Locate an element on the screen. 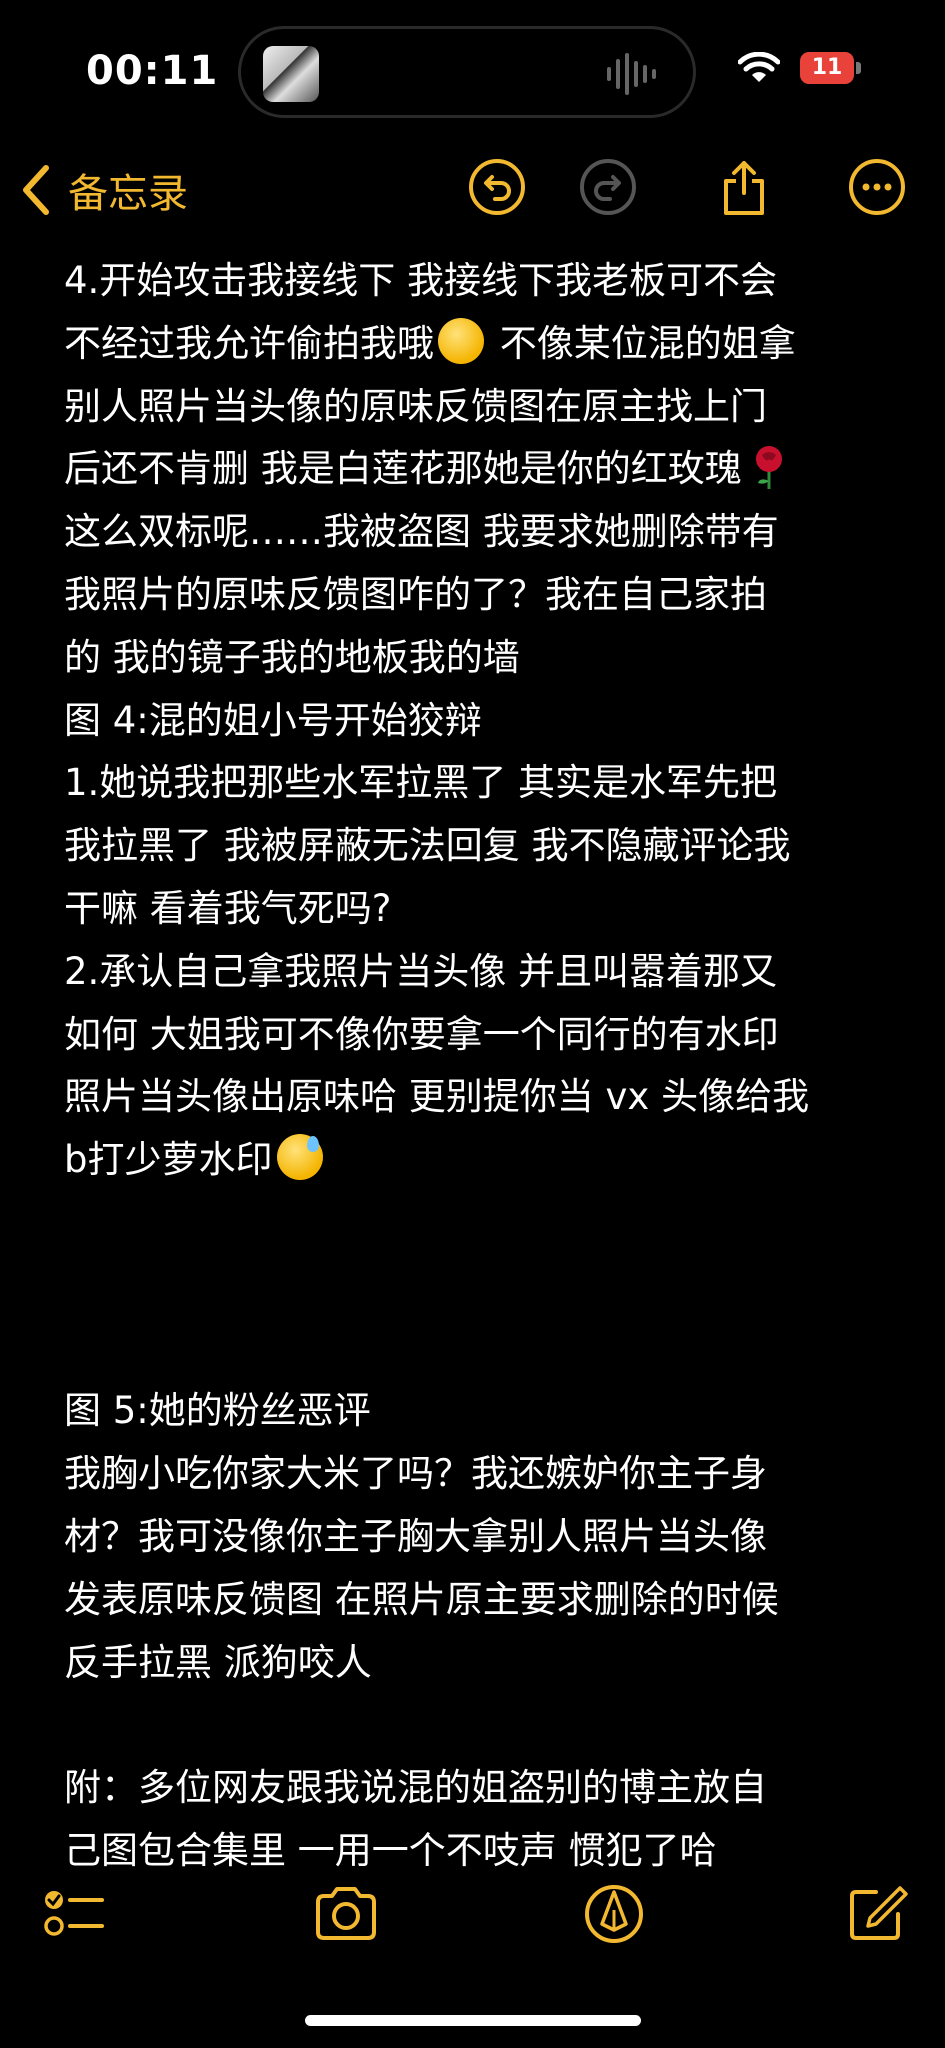 The height and width of the screenshot is (2048, 945). note-line: 材？我可没像你主子胸大拿别人照片当头像 is located at coordinates (415, 1536).